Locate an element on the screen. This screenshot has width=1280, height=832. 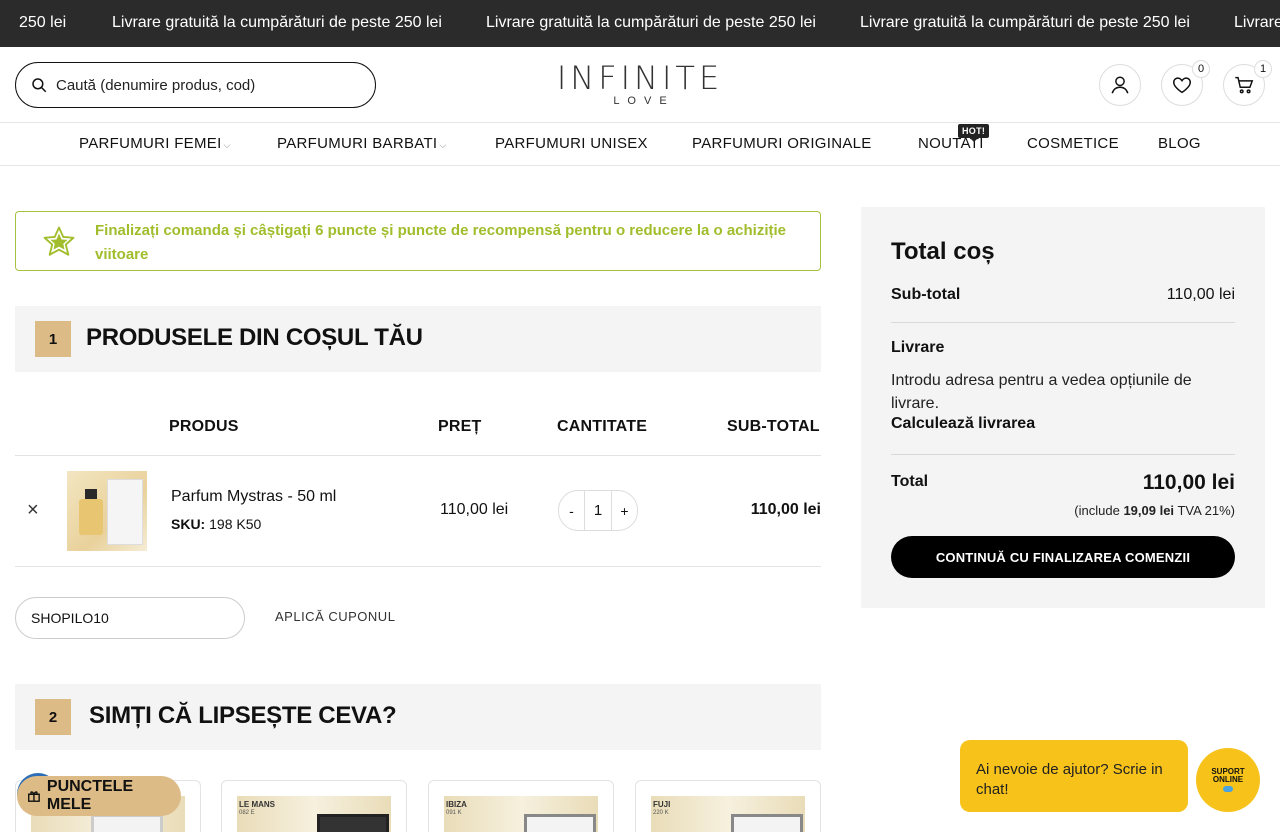
cart-count-badge: 1 is located at coordinates (1263, 69).